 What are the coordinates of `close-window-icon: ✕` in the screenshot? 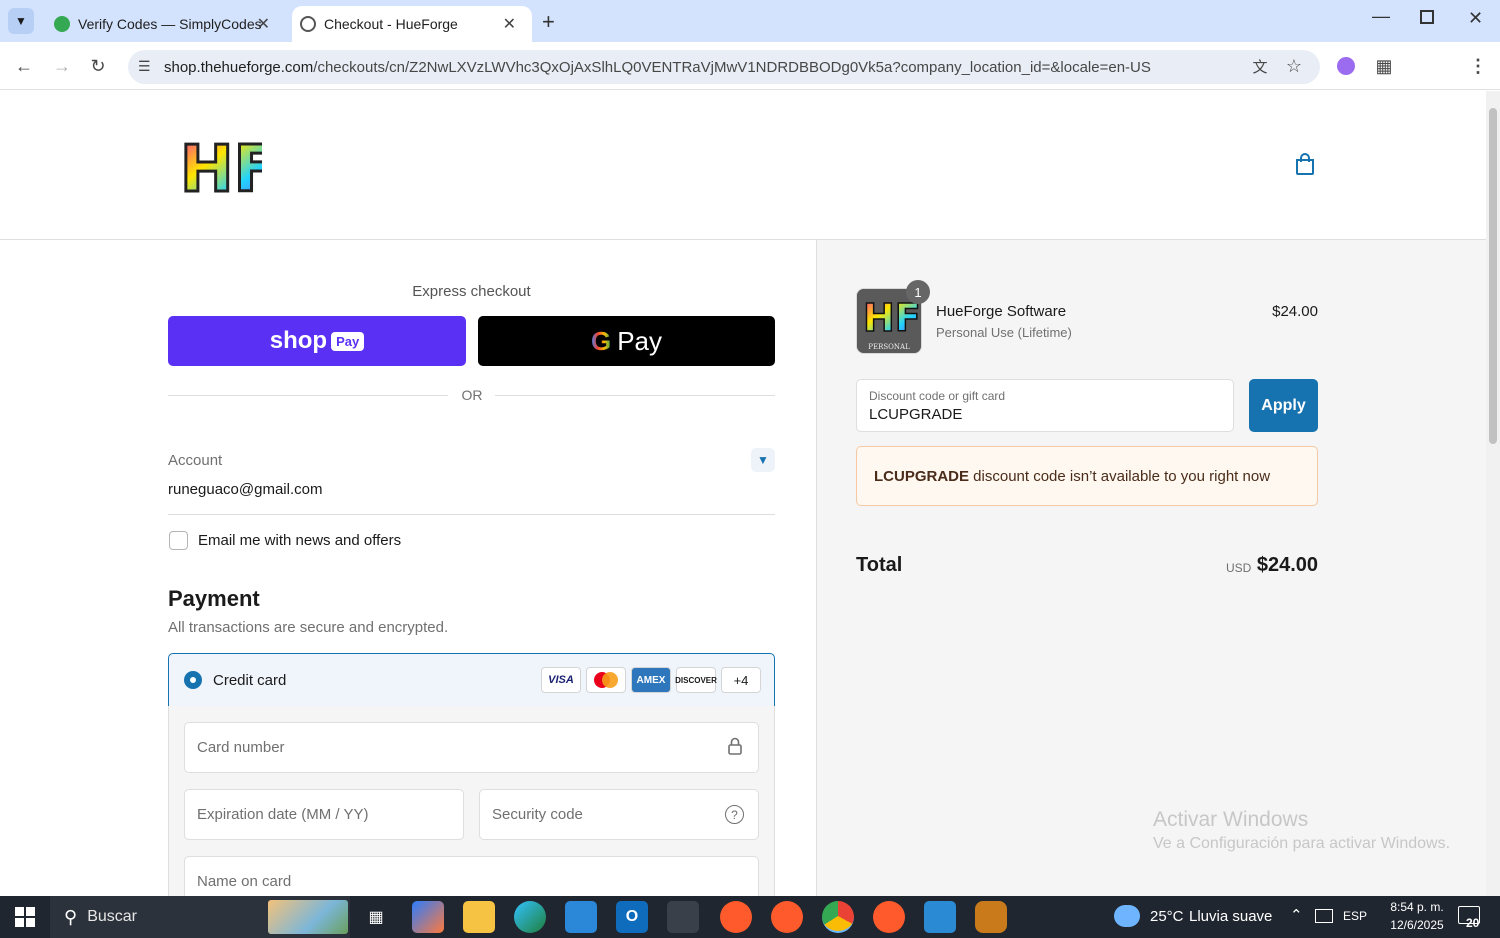 It's located at (1475, 18).